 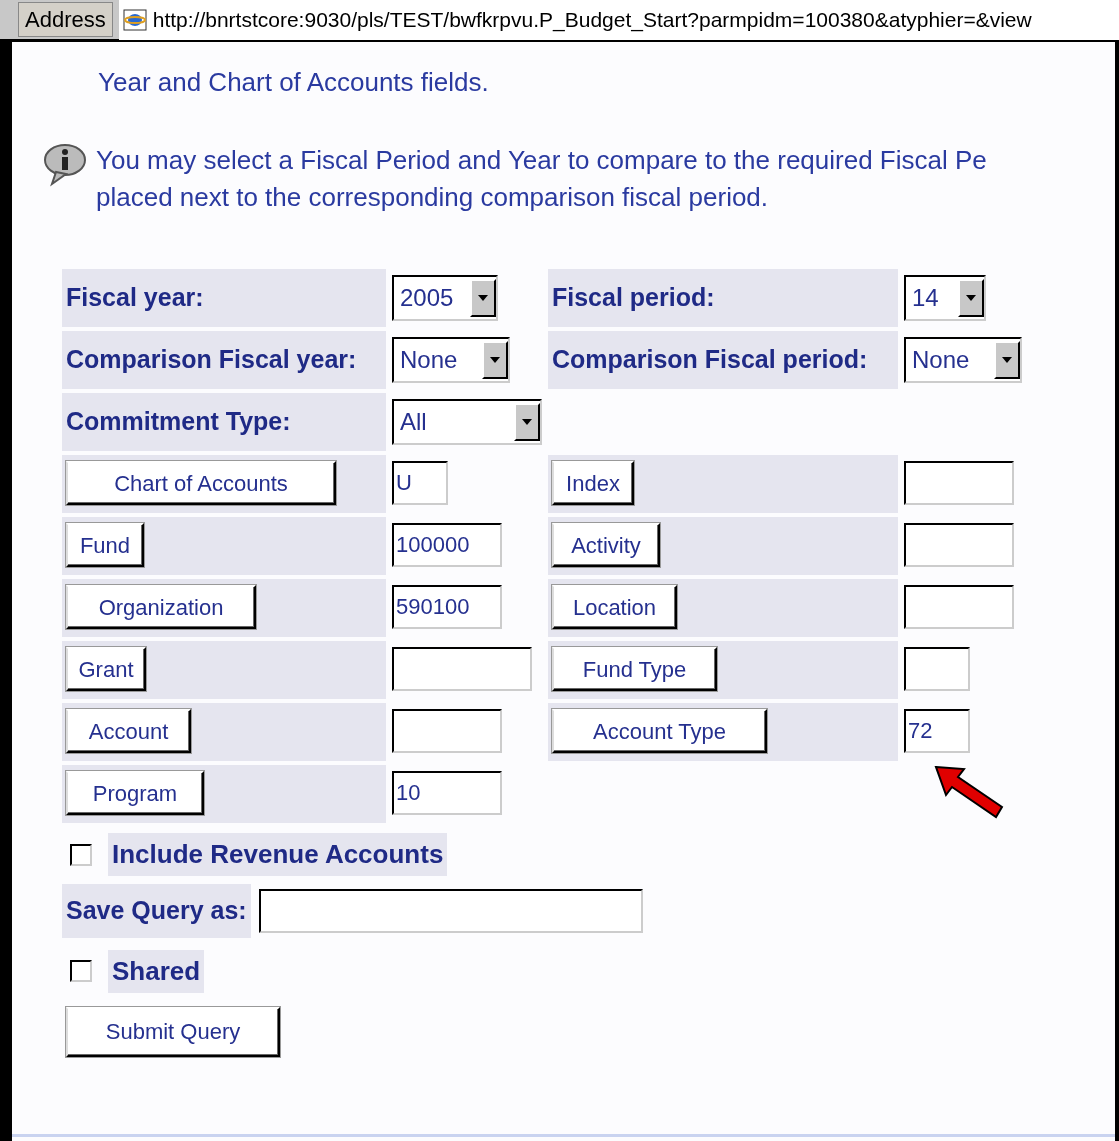 I want to click on field-label: Comparison Fiscal period:, so click(x=710, y=360).